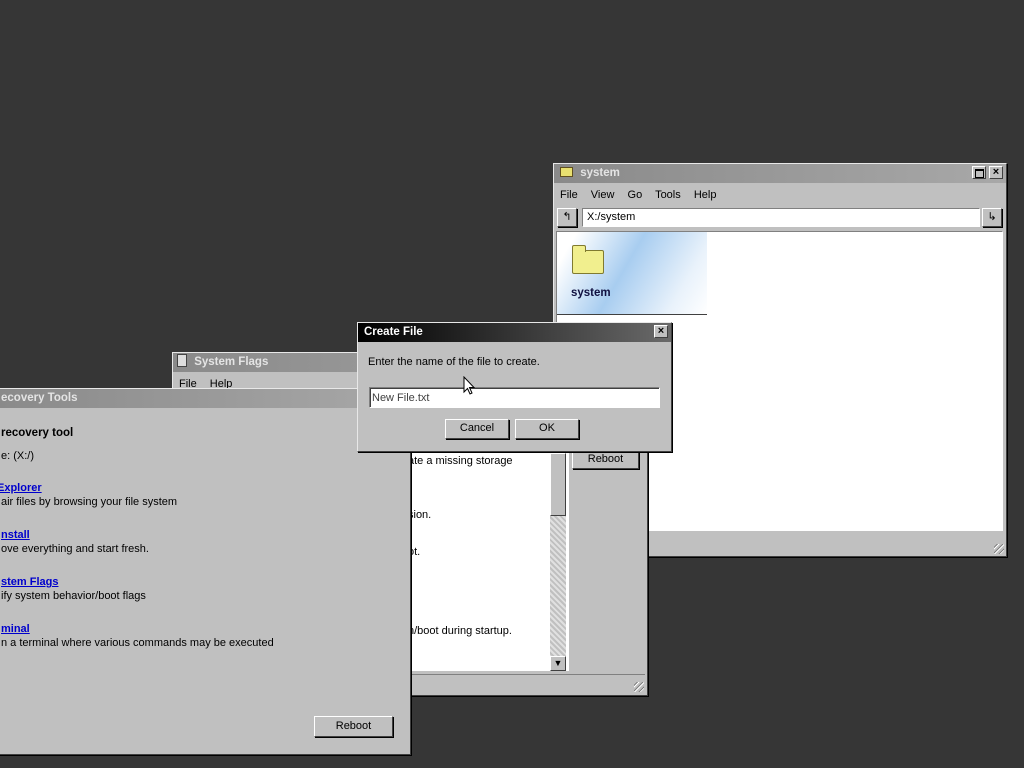 This screenshot has height=768, width=1024. Describe the element at coordinates (460, 461) in the screenshot. I see `flag-desc: ate a missing storage` at that location.